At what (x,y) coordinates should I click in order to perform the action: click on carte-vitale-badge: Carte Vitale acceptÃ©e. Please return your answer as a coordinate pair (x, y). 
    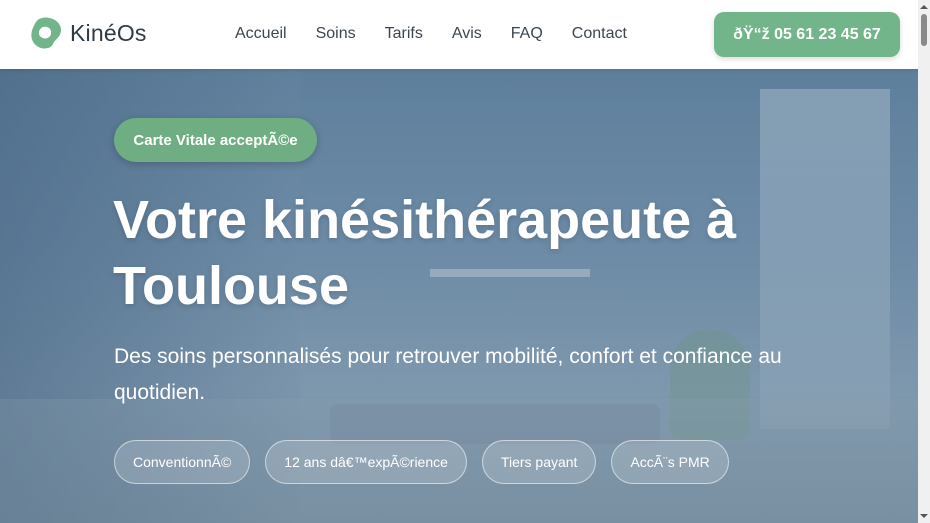
    Looking at the image, I should click on (215, 140).